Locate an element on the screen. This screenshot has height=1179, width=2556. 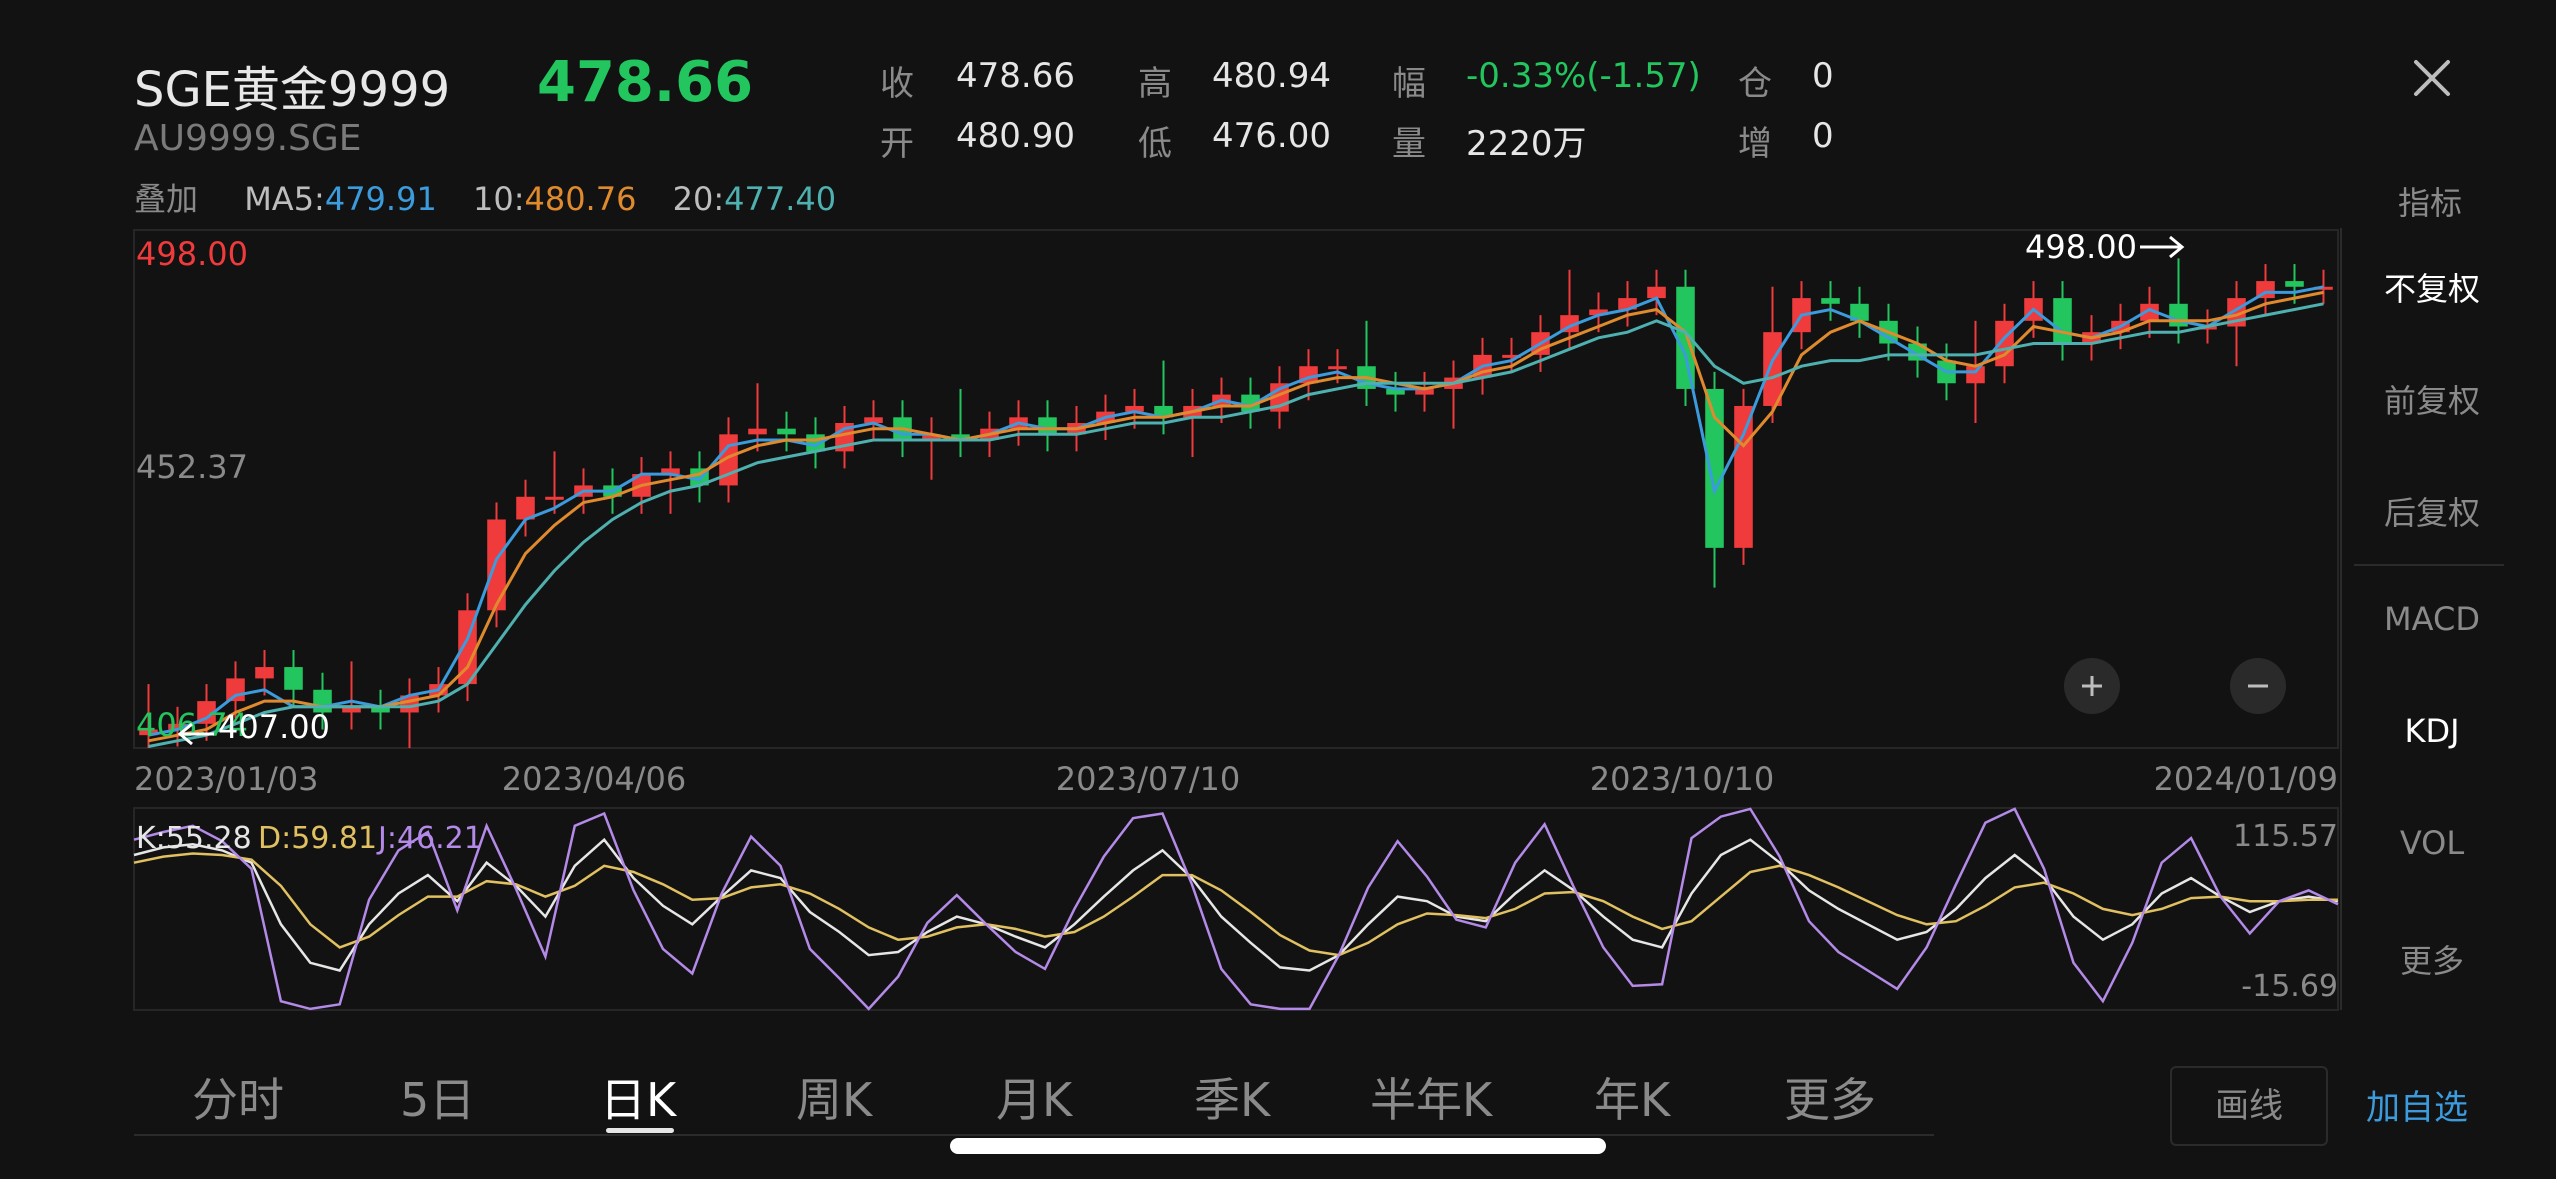
kdj-line-K is located at coordinates (1236, 904).